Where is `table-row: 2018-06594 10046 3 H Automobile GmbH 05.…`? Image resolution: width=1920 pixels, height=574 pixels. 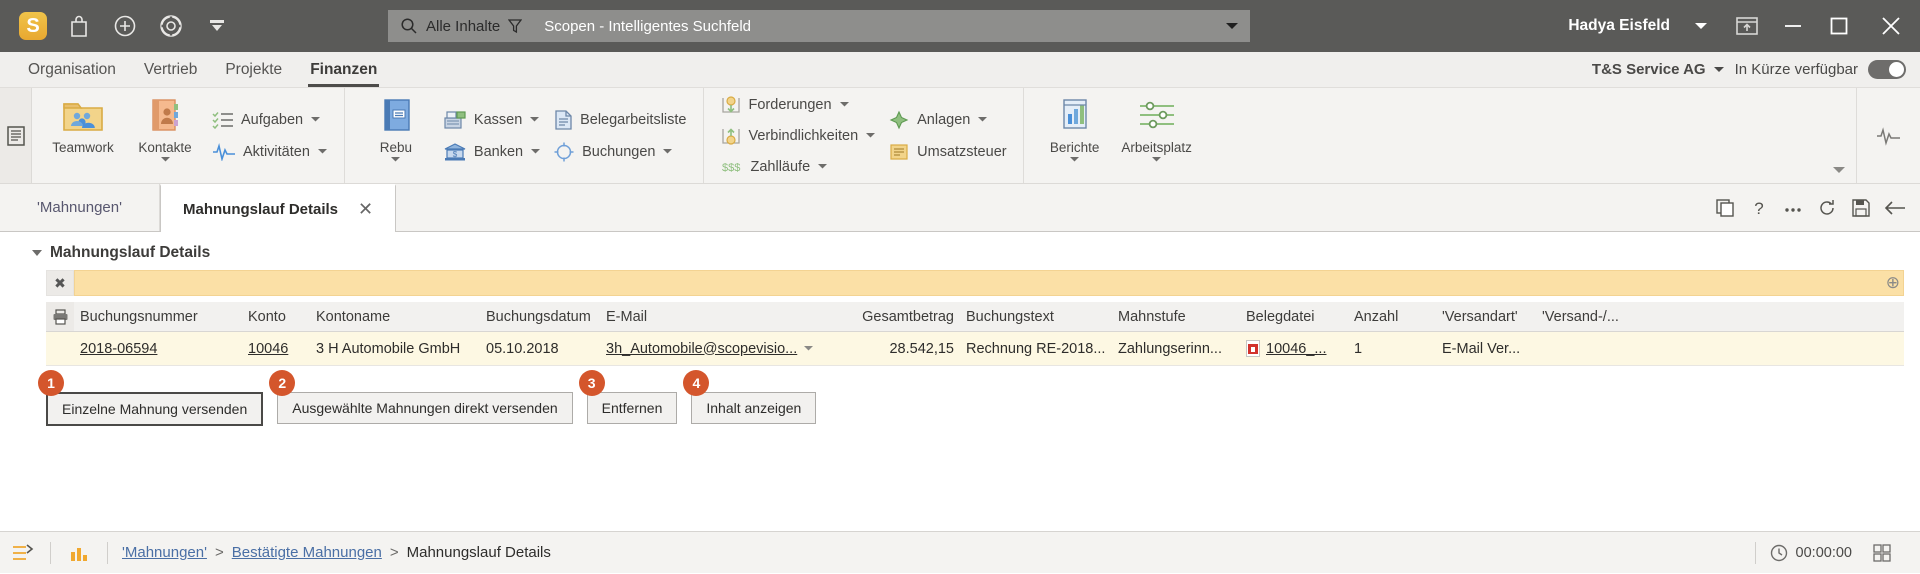
table-row: 2018-06594 10046 3 H Automobile GmbH 05.… is located at coordinates (975, 349).